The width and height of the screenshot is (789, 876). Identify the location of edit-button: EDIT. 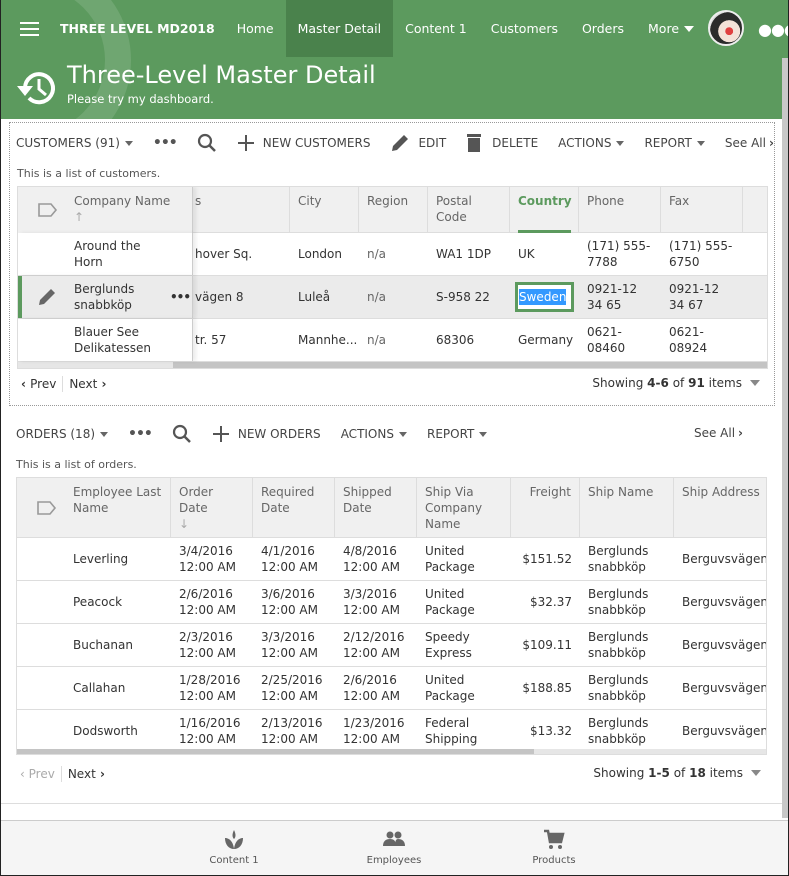
(418, 143).